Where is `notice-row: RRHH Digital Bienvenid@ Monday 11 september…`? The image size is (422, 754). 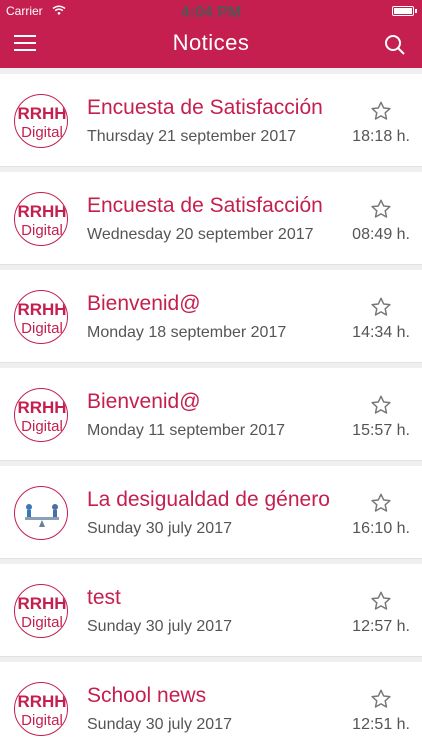 notice-row: RRHH Digital Bienvenid@ Monday 11 september… is located at coordinates (211, 414).